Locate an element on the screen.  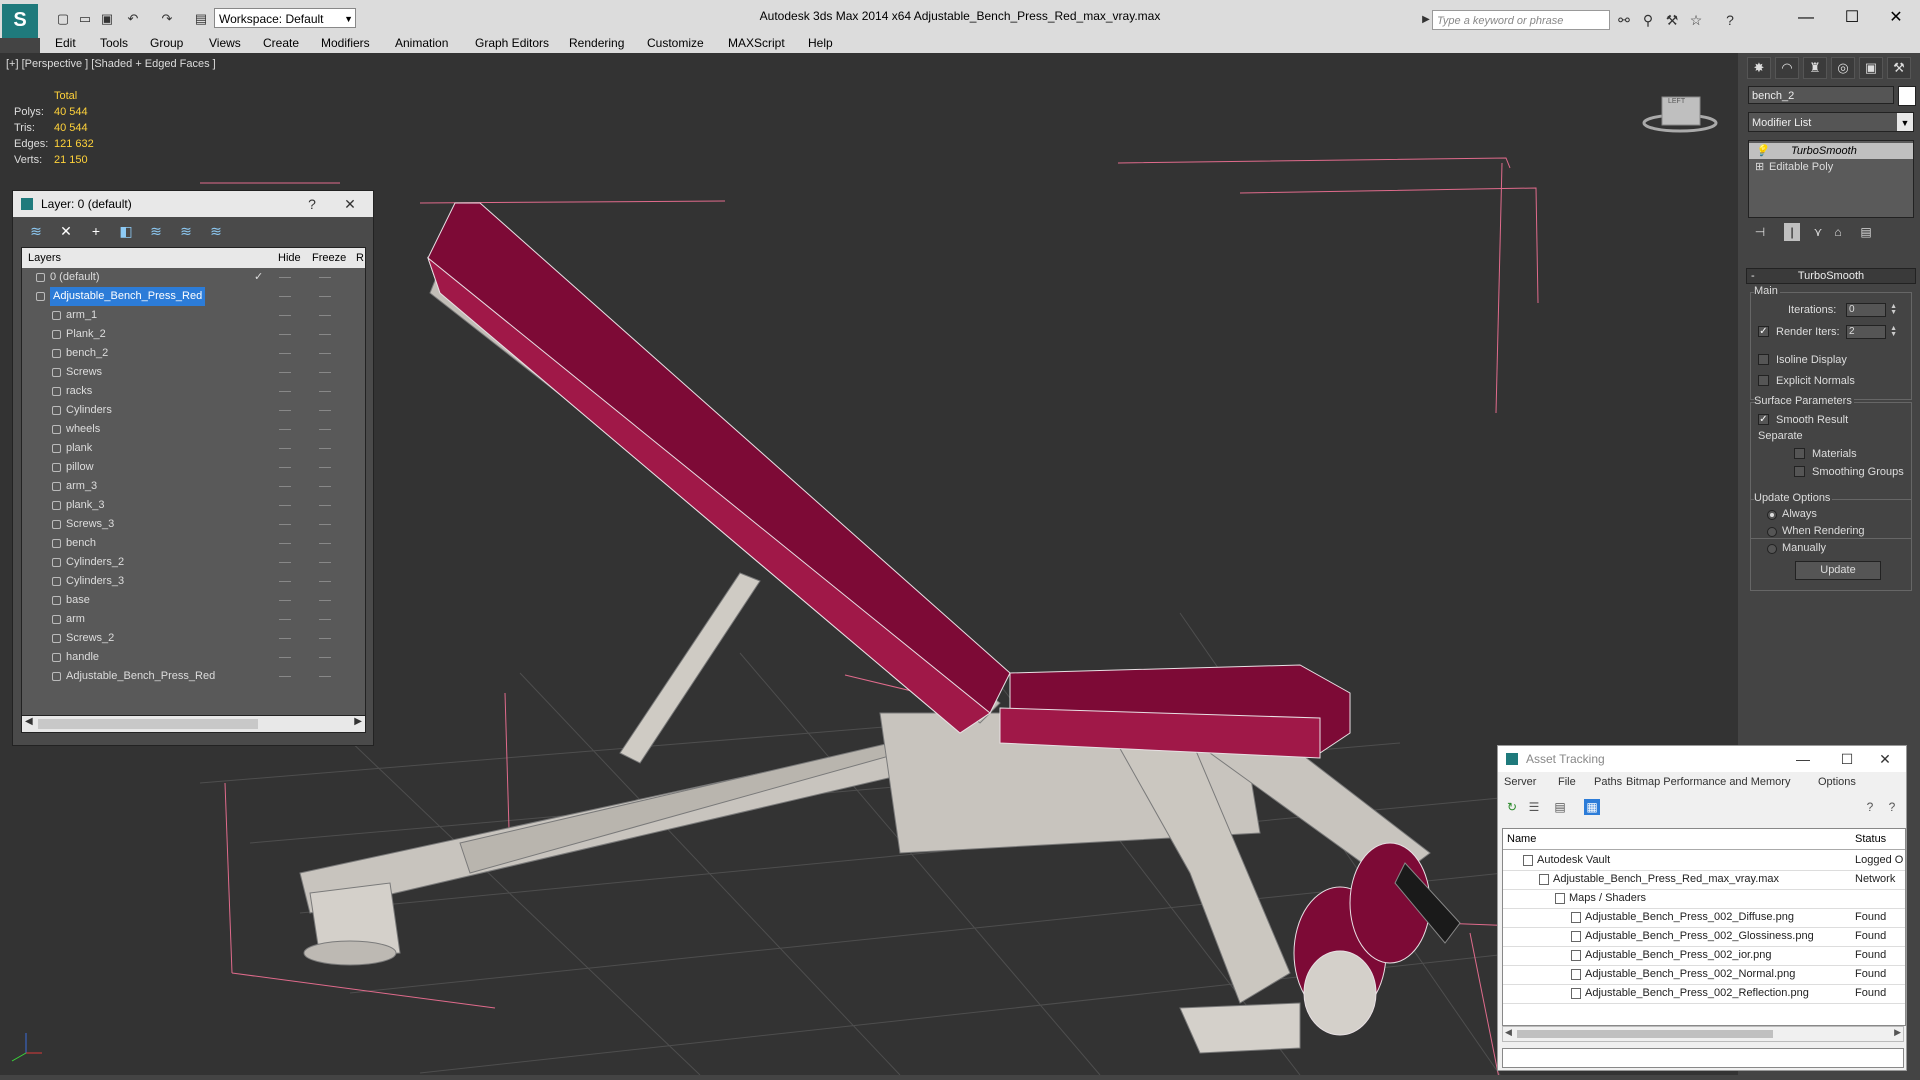
select-layer-icon: ◧ is located at coordinates (126, 231).